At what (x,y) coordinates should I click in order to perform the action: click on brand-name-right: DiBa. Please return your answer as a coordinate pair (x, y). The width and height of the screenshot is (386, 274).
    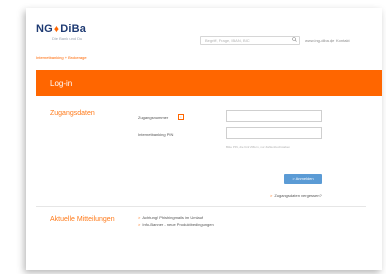
    Looking at the image, I should click on (73, 29).